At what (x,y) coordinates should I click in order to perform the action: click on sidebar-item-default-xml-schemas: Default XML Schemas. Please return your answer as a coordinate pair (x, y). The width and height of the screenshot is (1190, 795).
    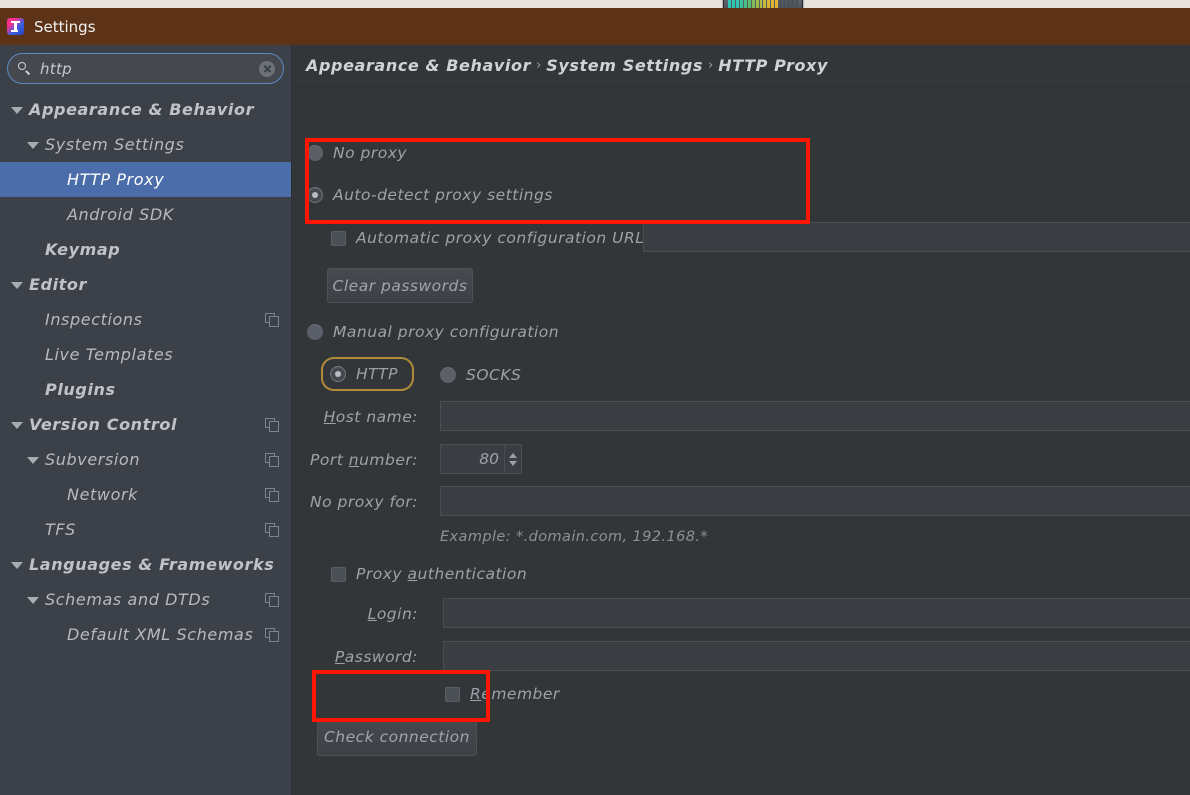
    Looking at the image, I should click on (145, 634).